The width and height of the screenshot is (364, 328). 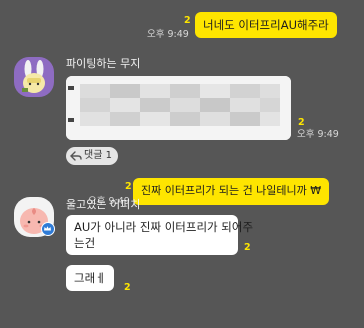 I want to click on my-message-bubble: 진짜 이터프리가 되는 건 나일테니까 ₩, so click(x=231, y=191).